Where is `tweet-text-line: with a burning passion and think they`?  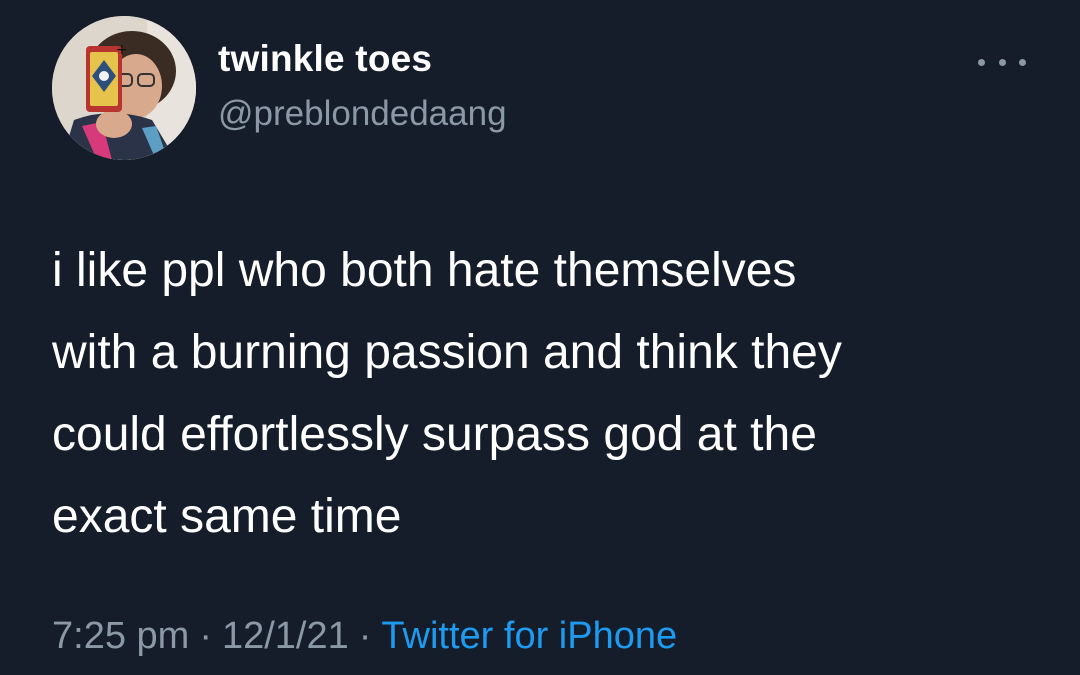 tweet-text-line: with a burning passion and think they is located at coordinates (447, 352).